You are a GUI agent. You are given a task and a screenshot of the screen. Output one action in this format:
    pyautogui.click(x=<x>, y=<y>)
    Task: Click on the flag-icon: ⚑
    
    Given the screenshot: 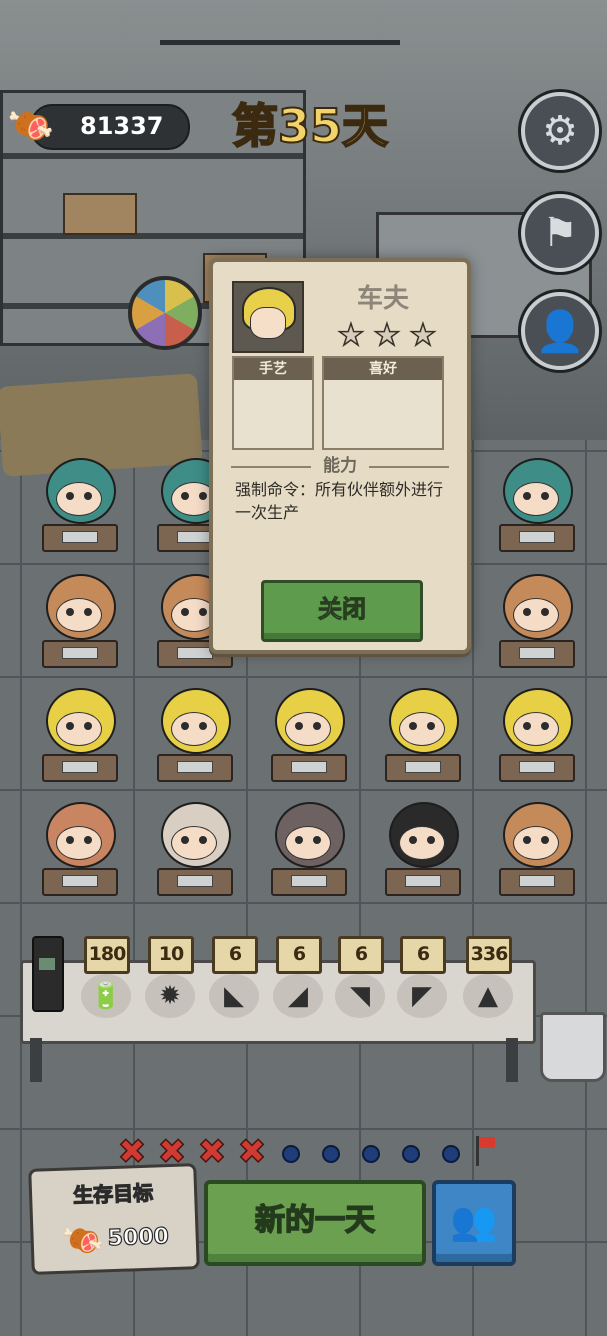 What is the action you would take?
    pyautogui.click(x=560, y=233)
    